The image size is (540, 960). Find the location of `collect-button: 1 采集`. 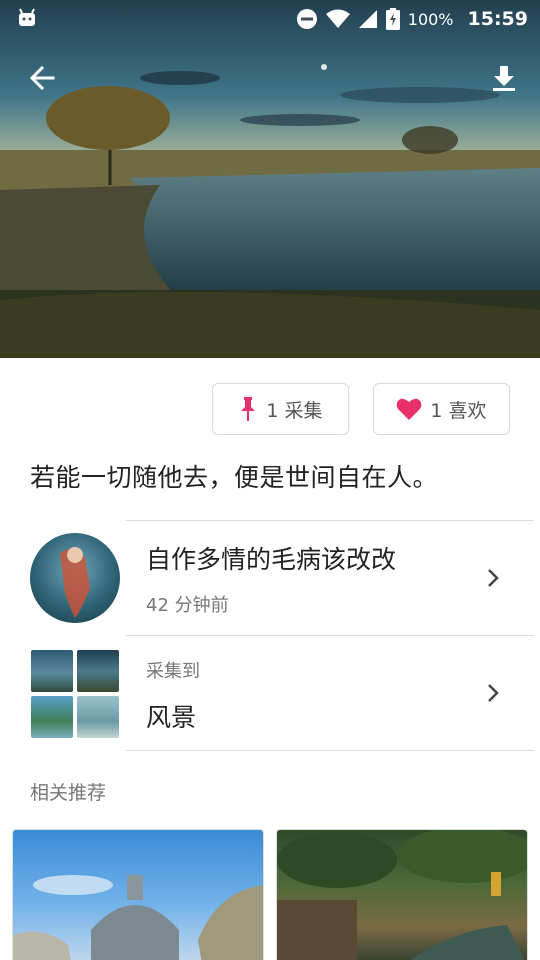

collect-button: 1 采集 is located at coordinates (280, 409).